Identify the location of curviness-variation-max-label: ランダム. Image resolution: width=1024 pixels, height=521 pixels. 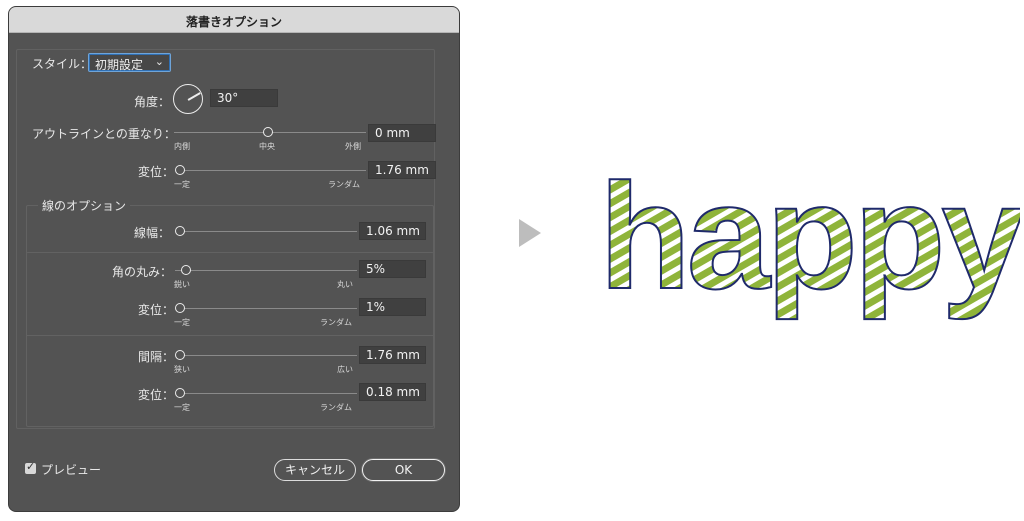
(336, 322).